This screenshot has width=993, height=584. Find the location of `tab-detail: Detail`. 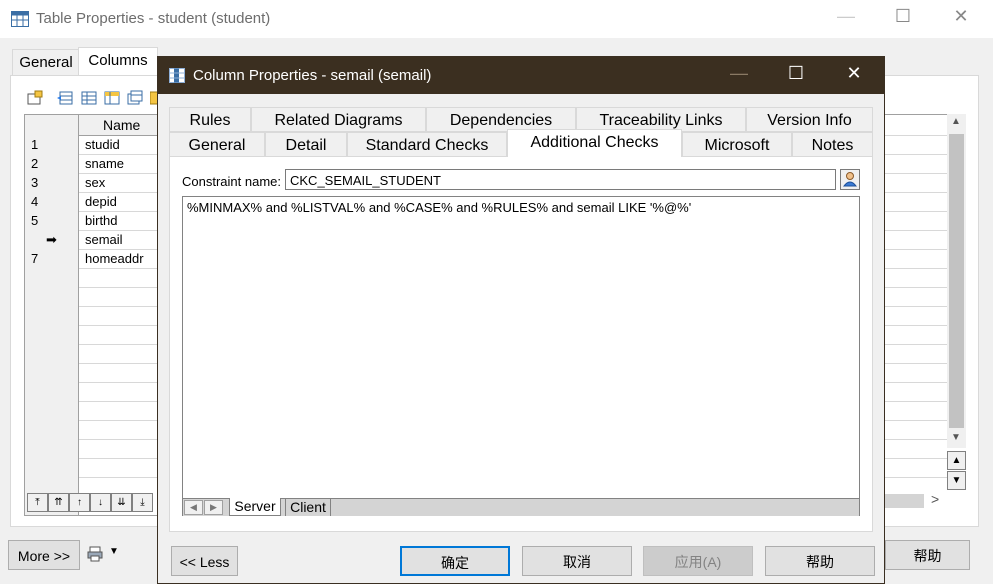

tab-detail: Detail is located at coordinates (306, 144).